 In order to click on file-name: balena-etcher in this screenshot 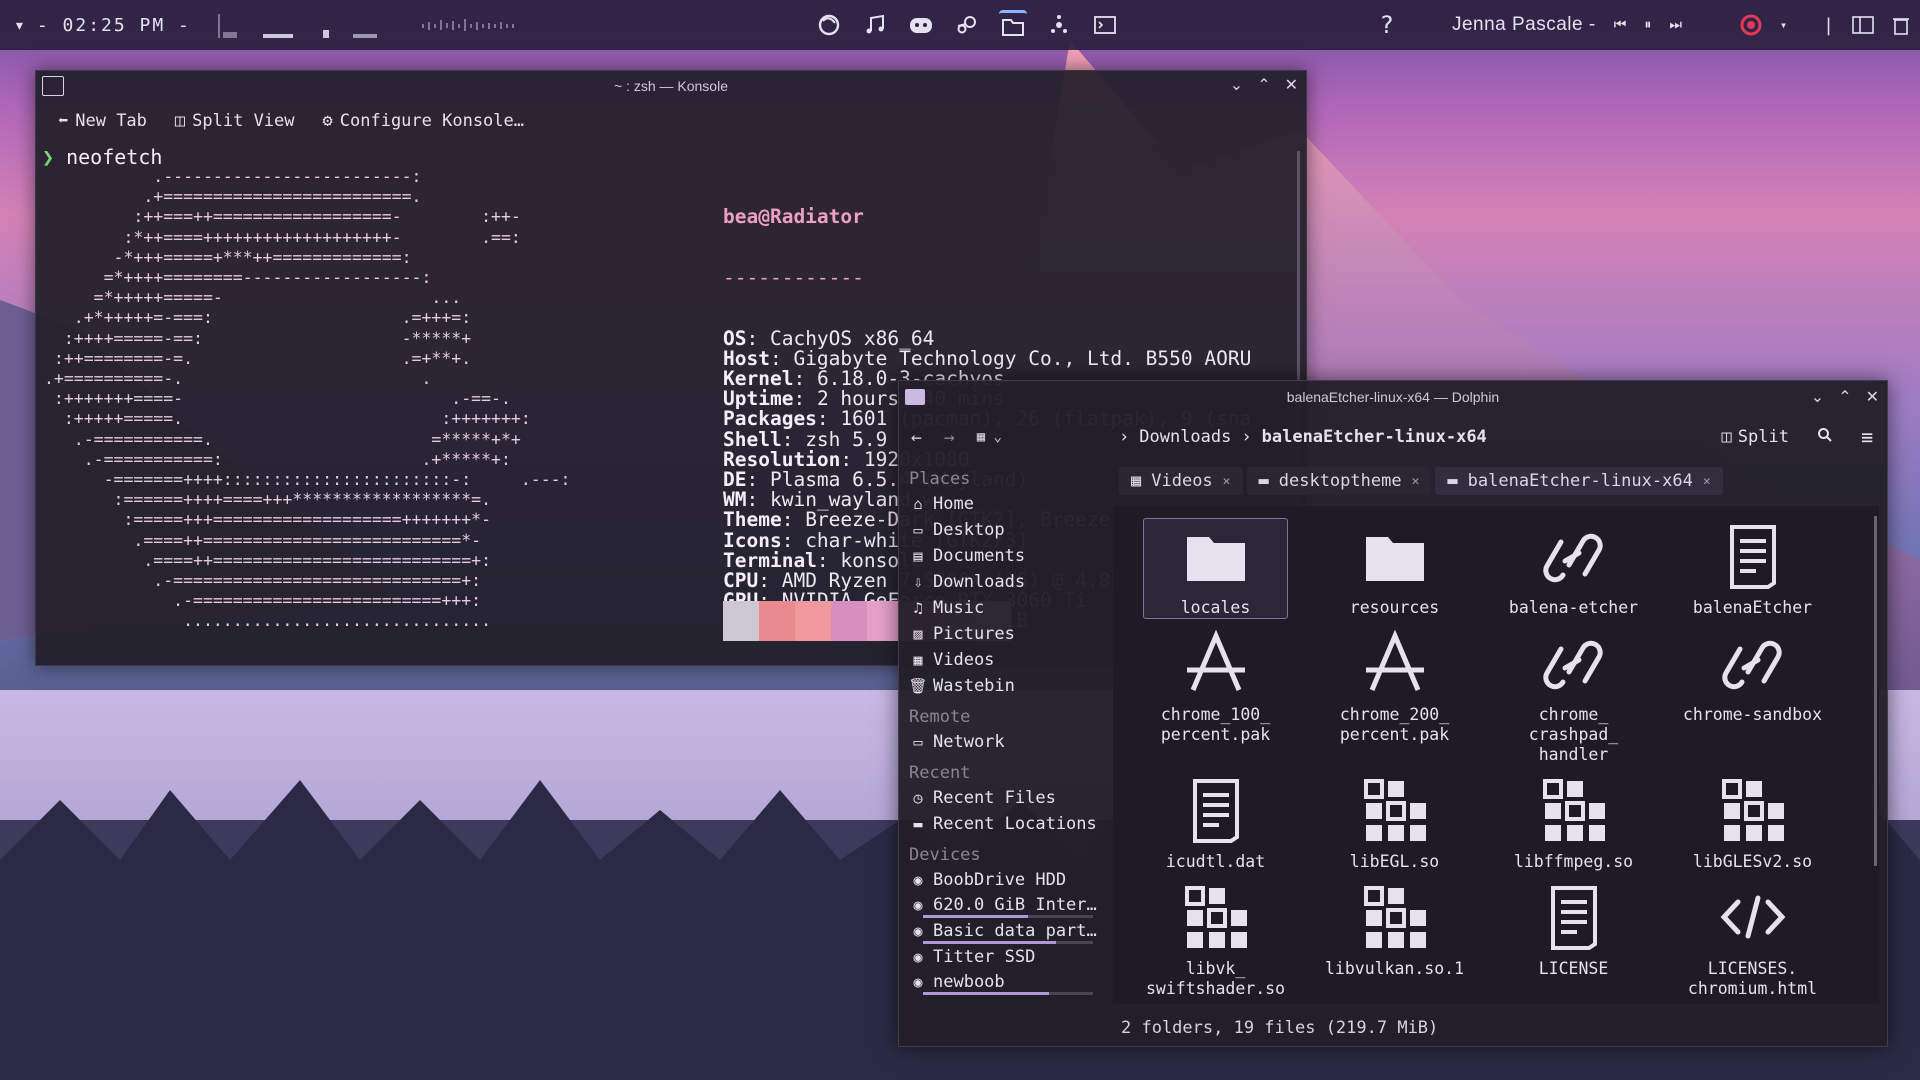, I will do `click(1573, 607)`.